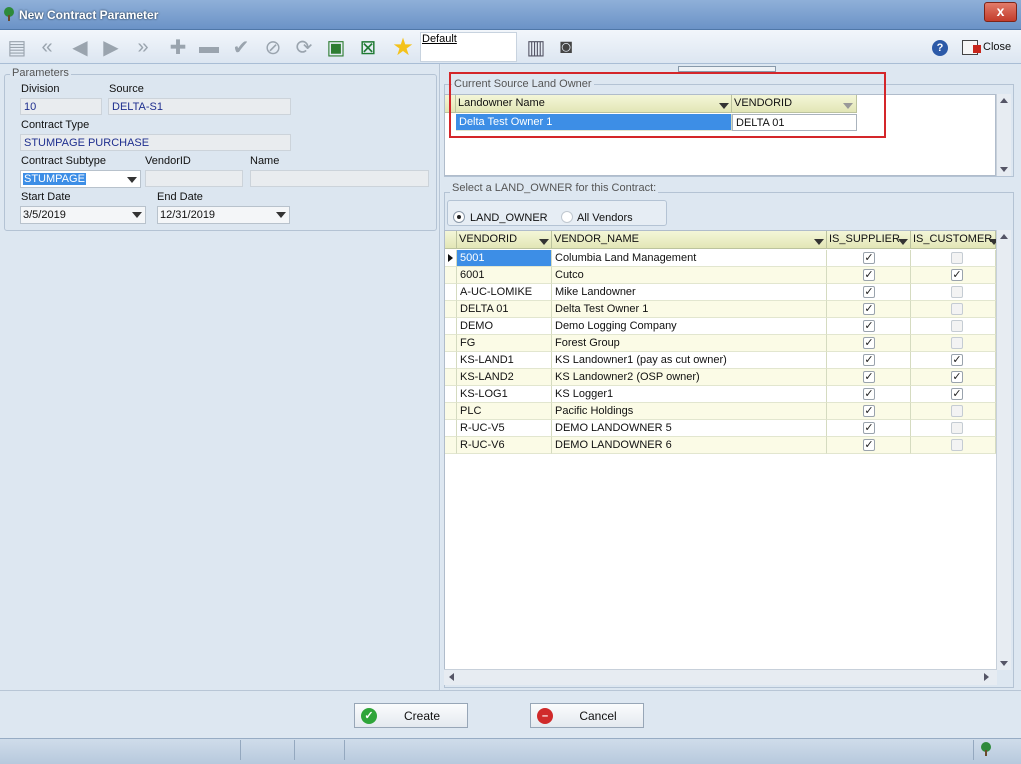 The image size is (1021, 764). I want to click on vendor-name-cell: Pacific Holdings, so click(689, 411).